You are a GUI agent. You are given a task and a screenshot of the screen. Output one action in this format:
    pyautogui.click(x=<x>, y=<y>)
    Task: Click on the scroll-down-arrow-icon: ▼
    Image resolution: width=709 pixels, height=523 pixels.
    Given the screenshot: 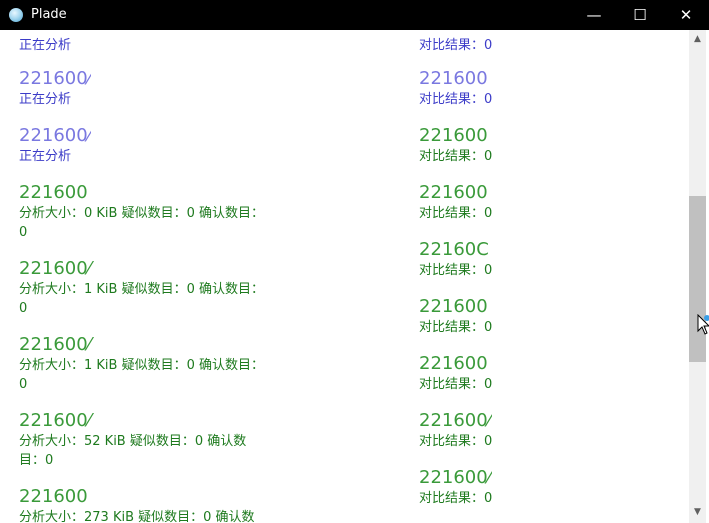 What is the action you would take?
    pyautogui.click(x=697, y=512)
    